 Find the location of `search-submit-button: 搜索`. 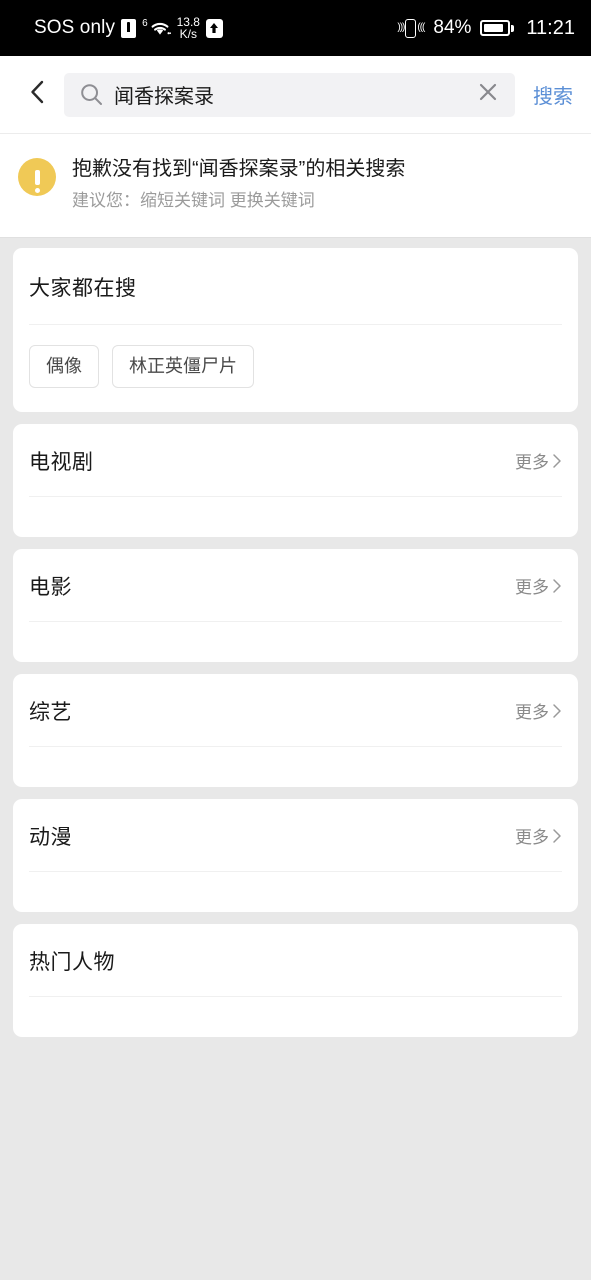

search-submit-button: 搜索 is located at coordinates (553, 94).